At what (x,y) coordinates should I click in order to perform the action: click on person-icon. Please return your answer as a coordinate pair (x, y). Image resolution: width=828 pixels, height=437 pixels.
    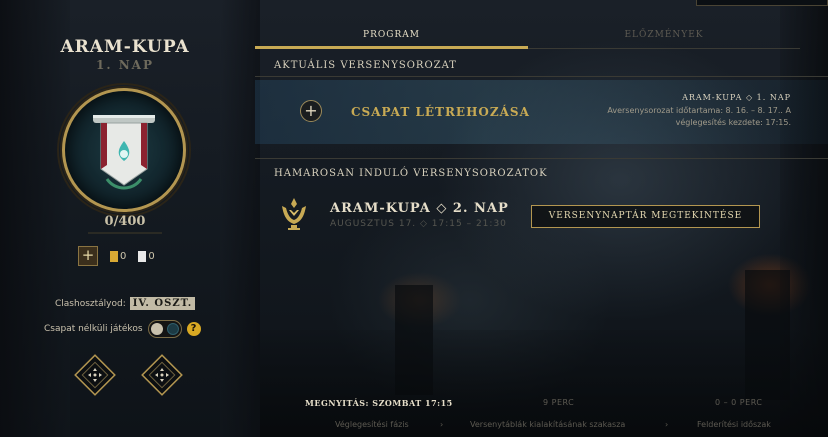
    Looking at the image, I should click on (156, 329).